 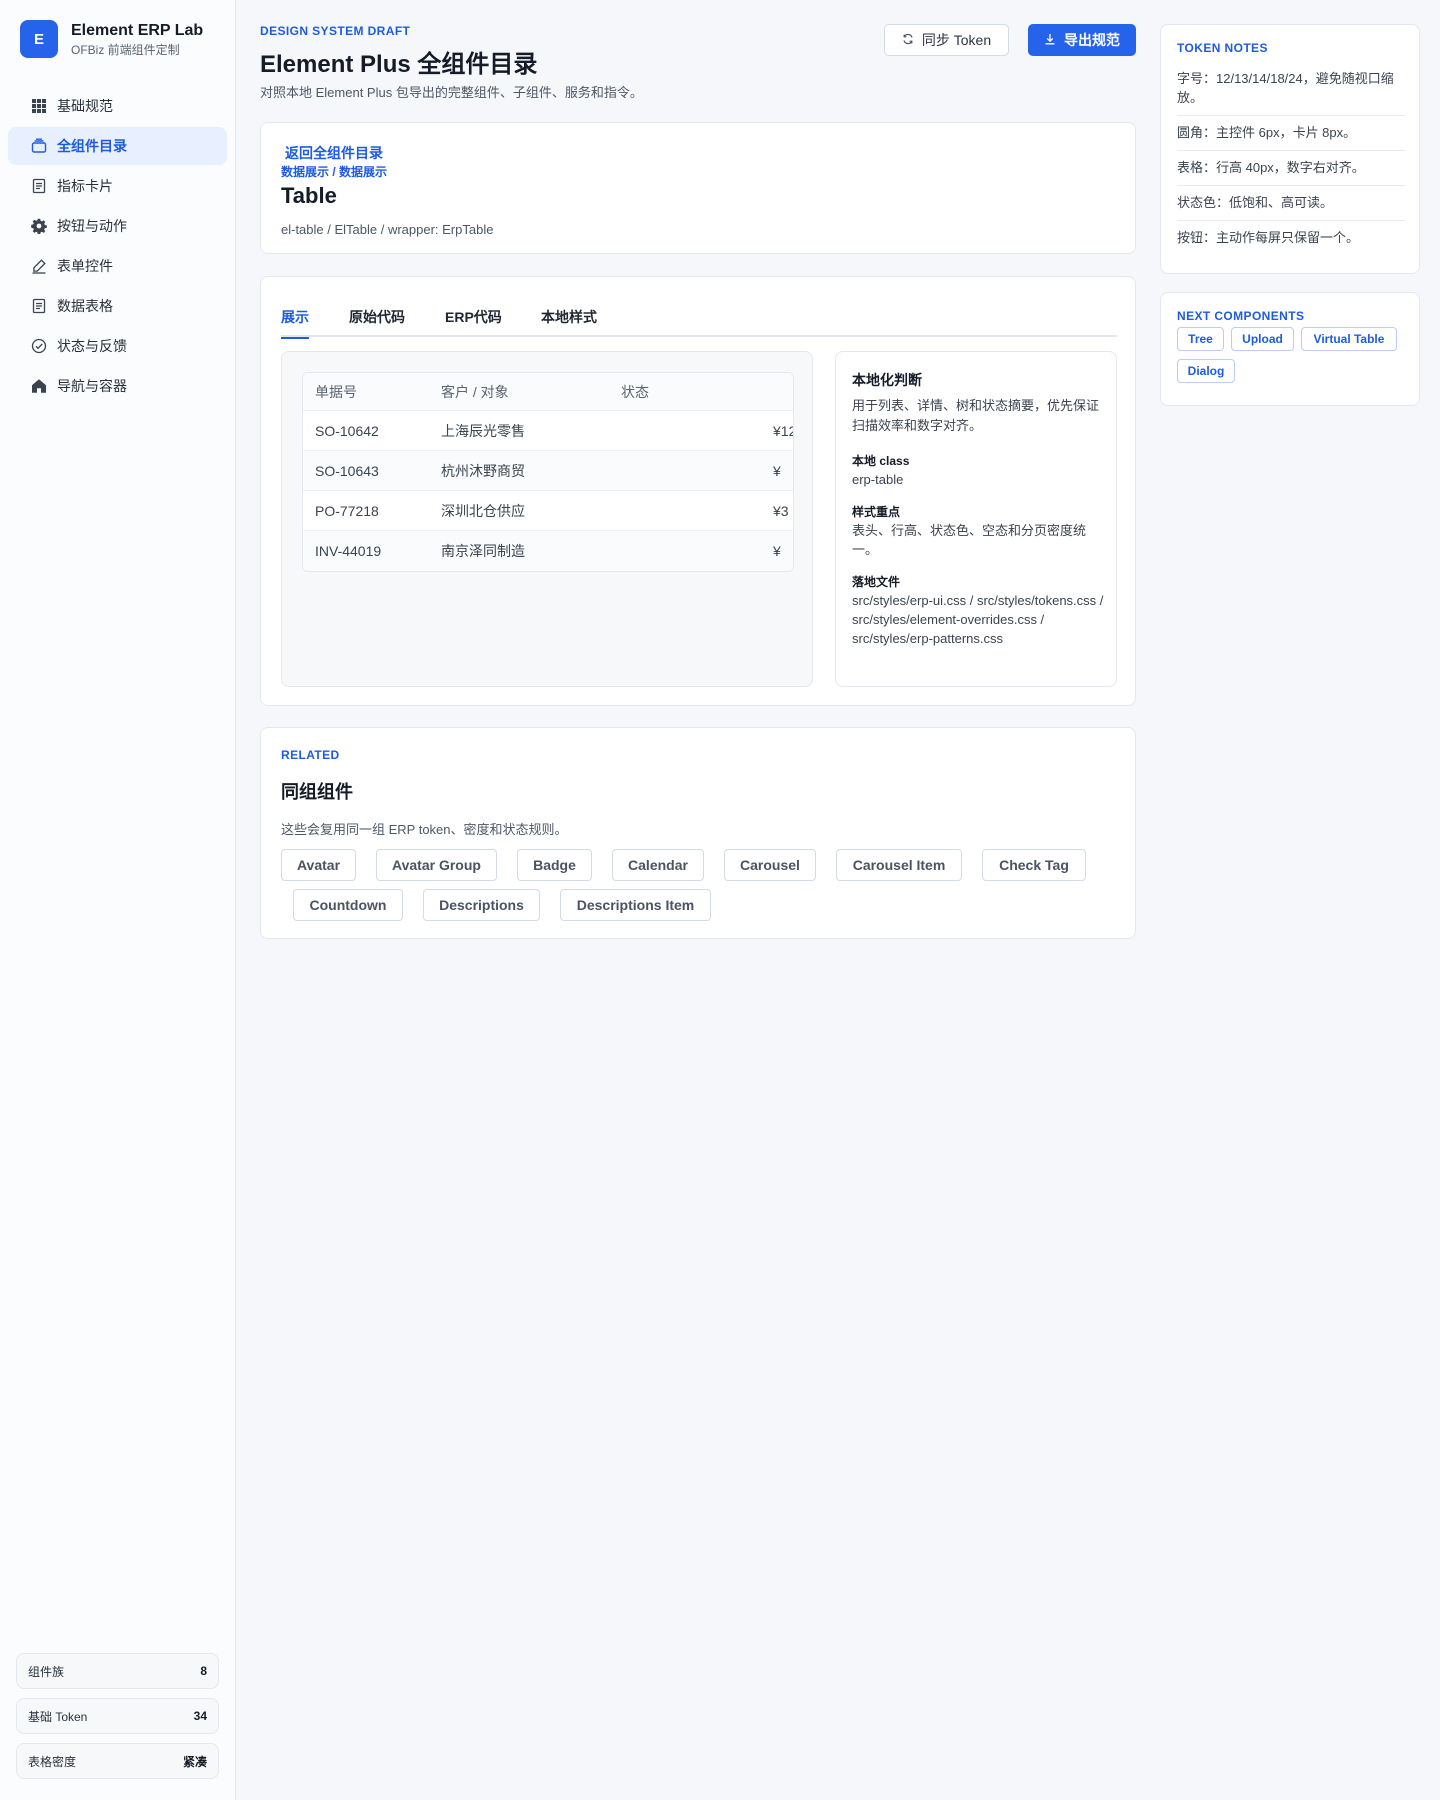 What do you see at coordinates (334, 153) in the screenshot?
I see `back-to-catalog-link: 返回全组件目录` at bounding box center [334, 153].